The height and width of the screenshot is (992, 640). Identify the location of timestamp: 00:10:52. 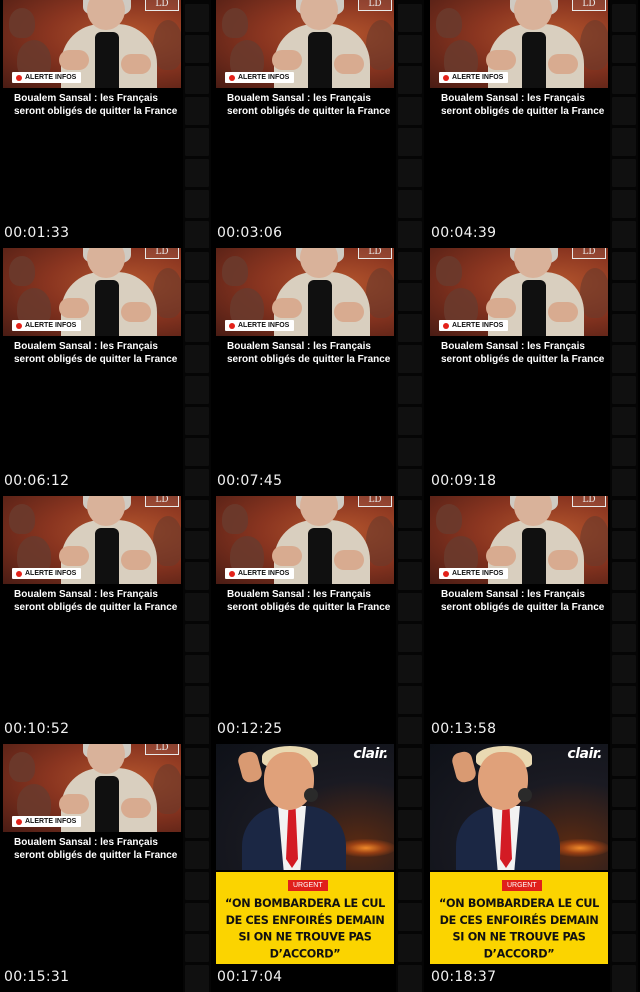
(37, 729).